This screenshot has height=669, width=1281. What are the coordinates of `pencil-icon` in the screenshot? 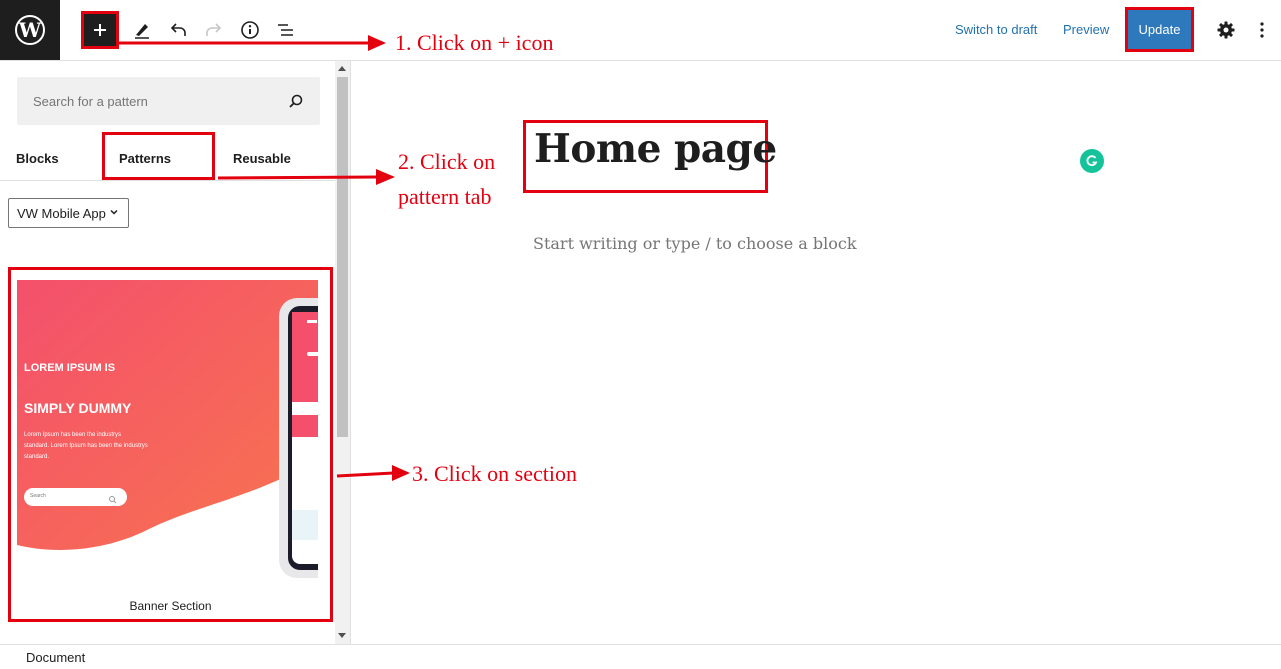 It's located at (142, 30).